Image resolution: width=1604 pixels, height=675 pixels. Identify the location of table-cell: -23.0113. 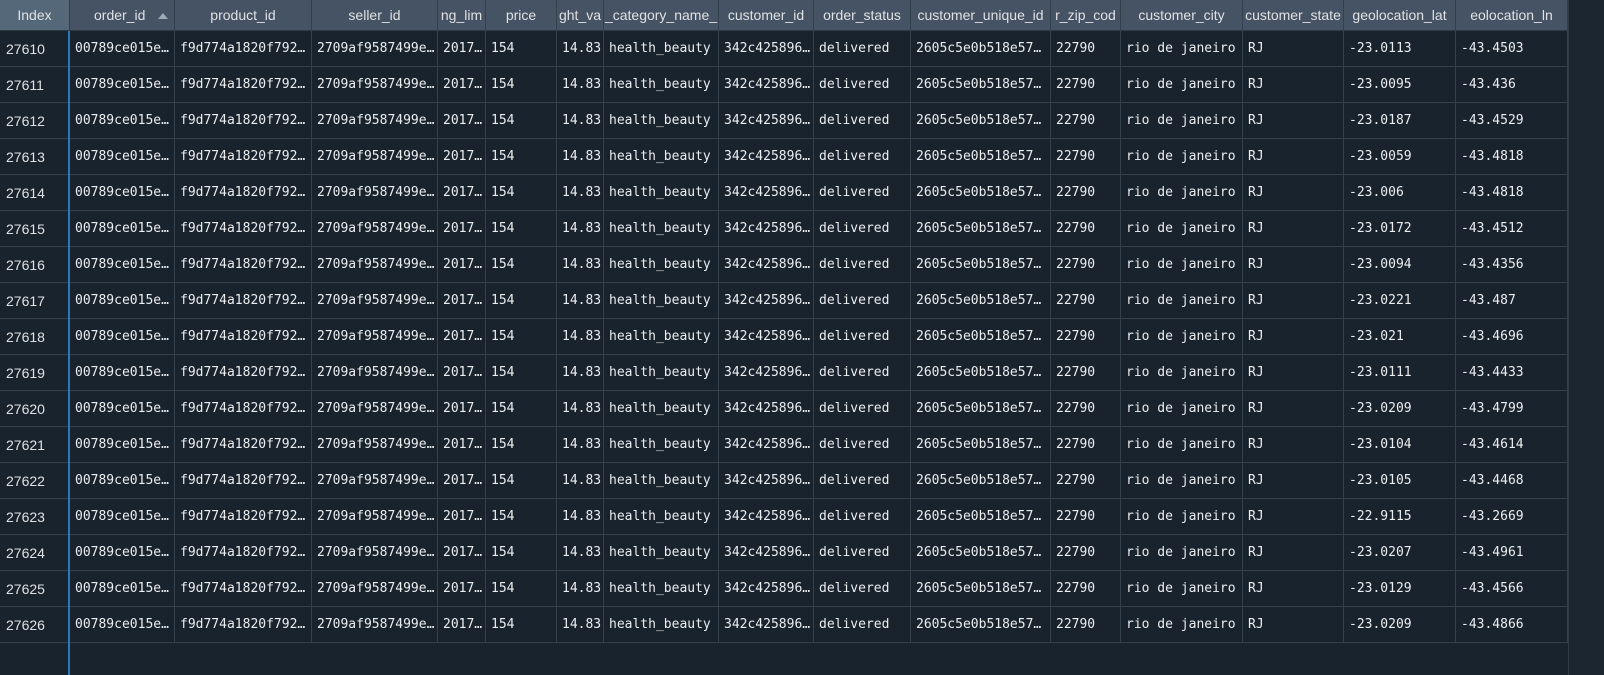
(1400, 49).